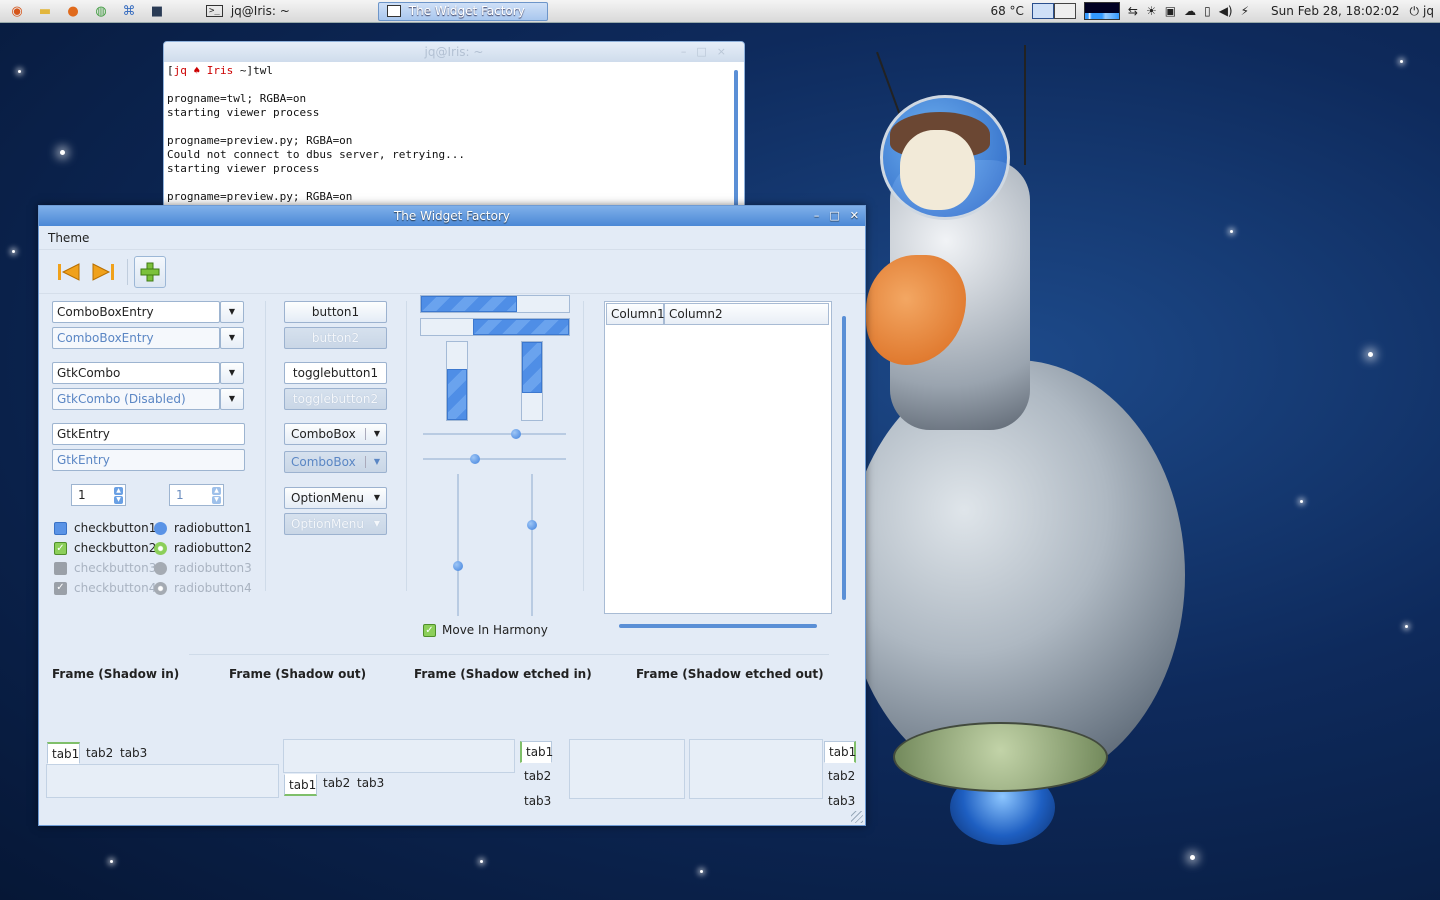 The image size is (1440, 900). I want to click on terminal-title: jq@Iris: ~, so click(454, 52).